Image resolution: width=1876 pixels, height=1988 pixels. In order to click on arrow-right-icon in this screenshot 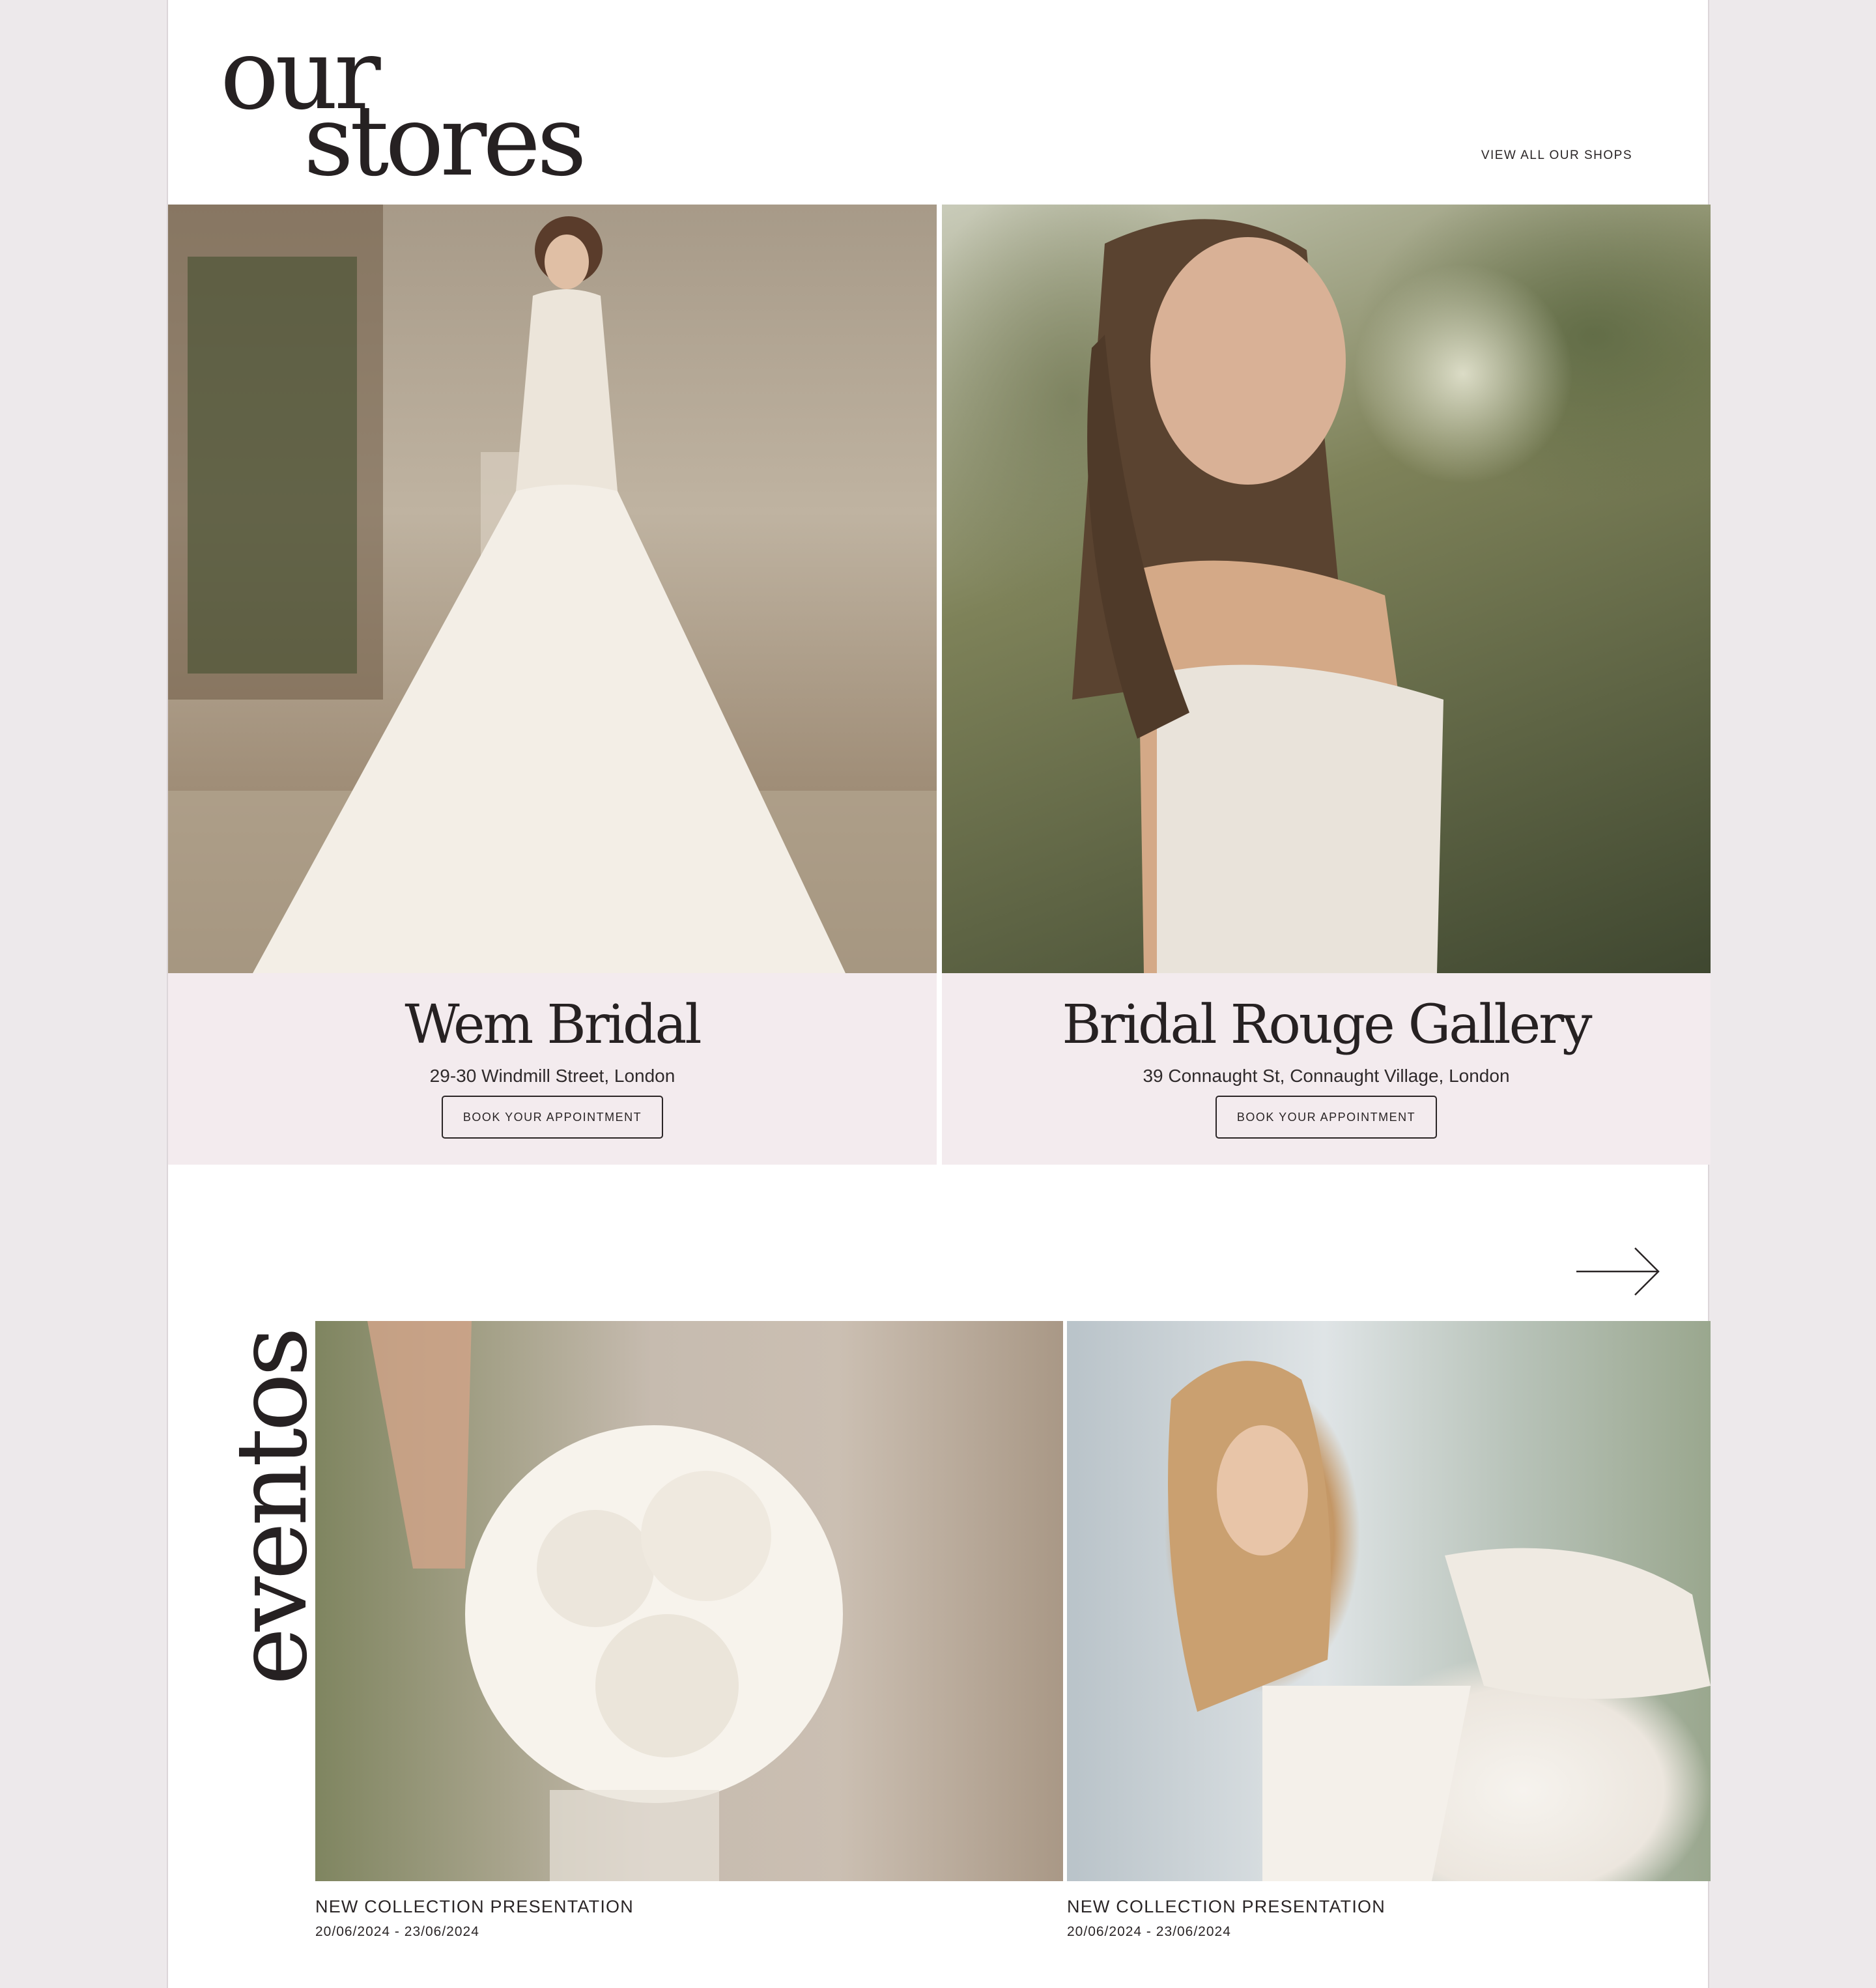, I will do `click(1618, 1271)`.